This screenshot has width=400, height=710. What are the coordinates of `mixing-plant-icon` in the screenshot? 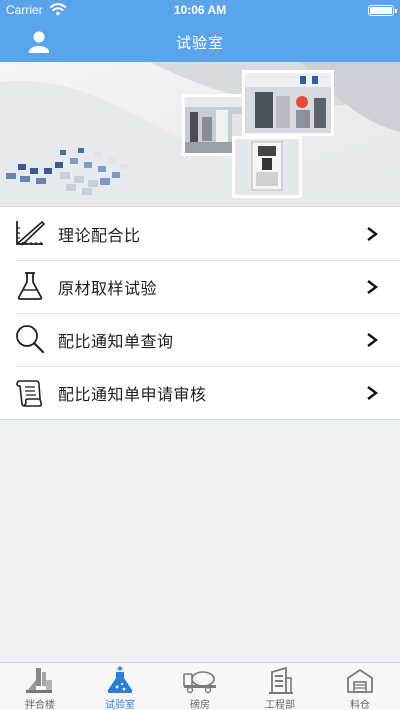 It's located at (39, 680).